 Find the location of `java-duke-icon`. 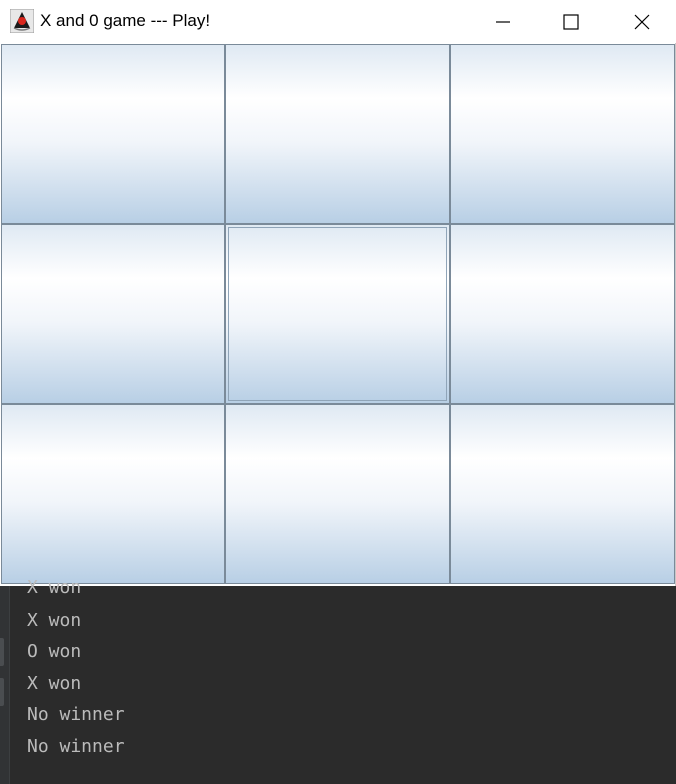

java-duke-icon is located at coordinates (22, 21).